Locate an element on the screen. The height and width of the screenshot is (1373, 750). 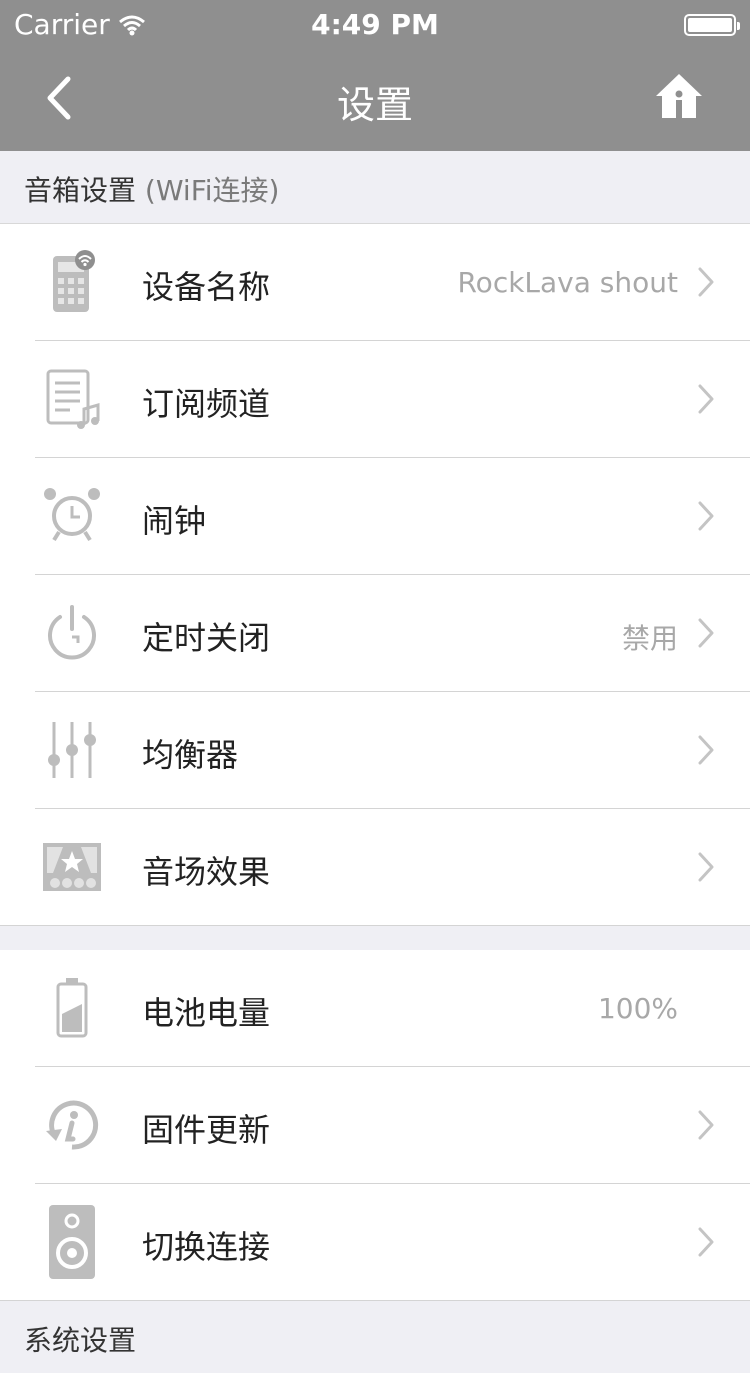
row-sleep-timer: 定时关闭 禁用 is located at coordinates (375, 633).